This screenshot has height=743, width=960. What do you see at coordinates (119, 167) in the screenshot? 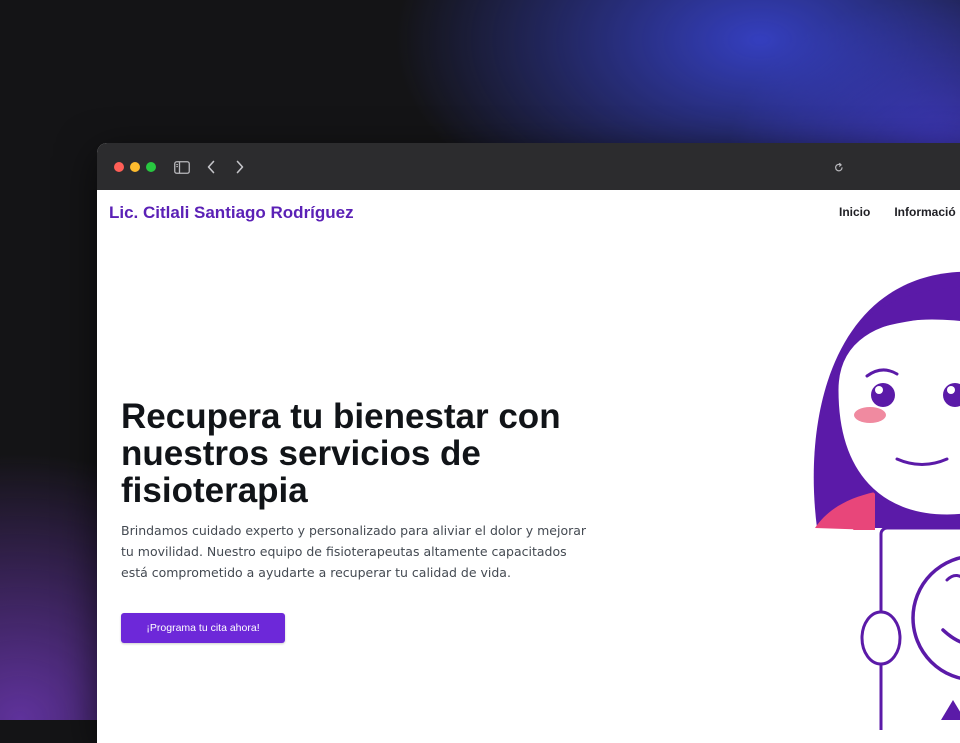
I see `close-window-button` at bounding box center [119, 167].